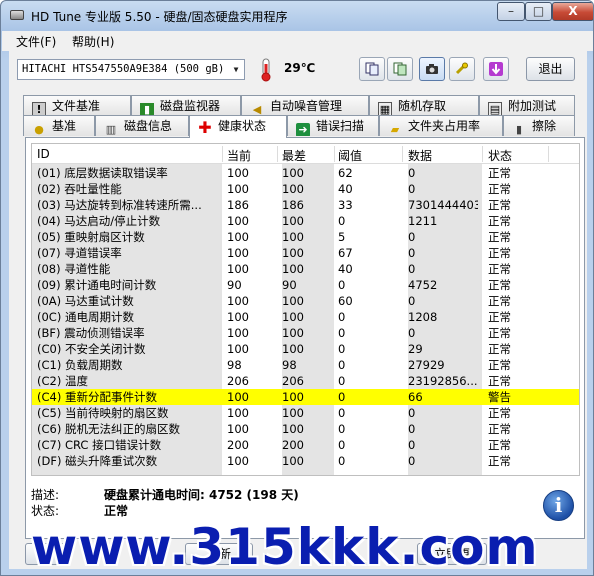 This screenshot has height=576, width=594. I want to click on tab-label: 附加测试, so click(532, 106).